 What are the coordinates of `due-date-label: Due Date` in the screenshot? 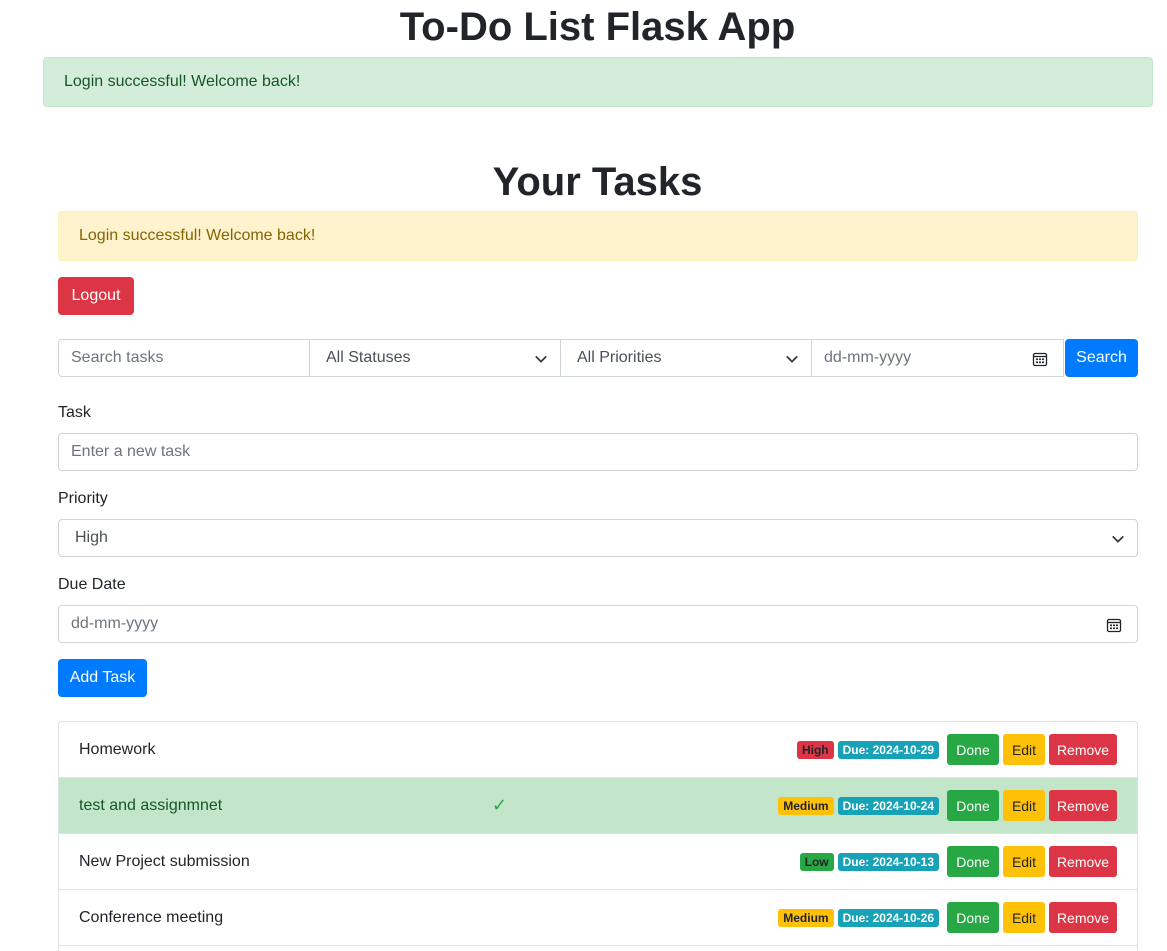 It's located at (92, 584).